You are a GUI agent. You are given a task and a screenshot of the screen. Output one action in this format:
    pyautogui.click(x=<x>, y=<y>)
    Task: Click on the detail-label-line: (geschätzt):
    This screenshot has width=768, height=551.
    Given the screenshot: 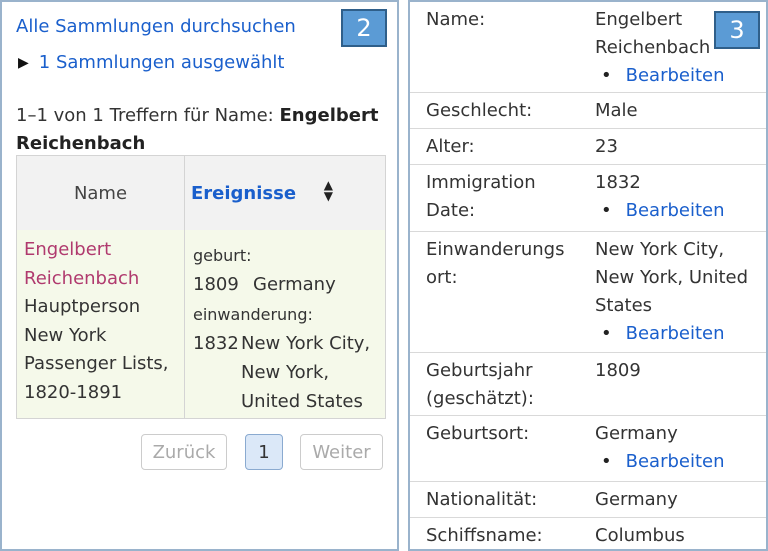 What is the action you would take?
    pyautogui.click(x=480, y=398)
    